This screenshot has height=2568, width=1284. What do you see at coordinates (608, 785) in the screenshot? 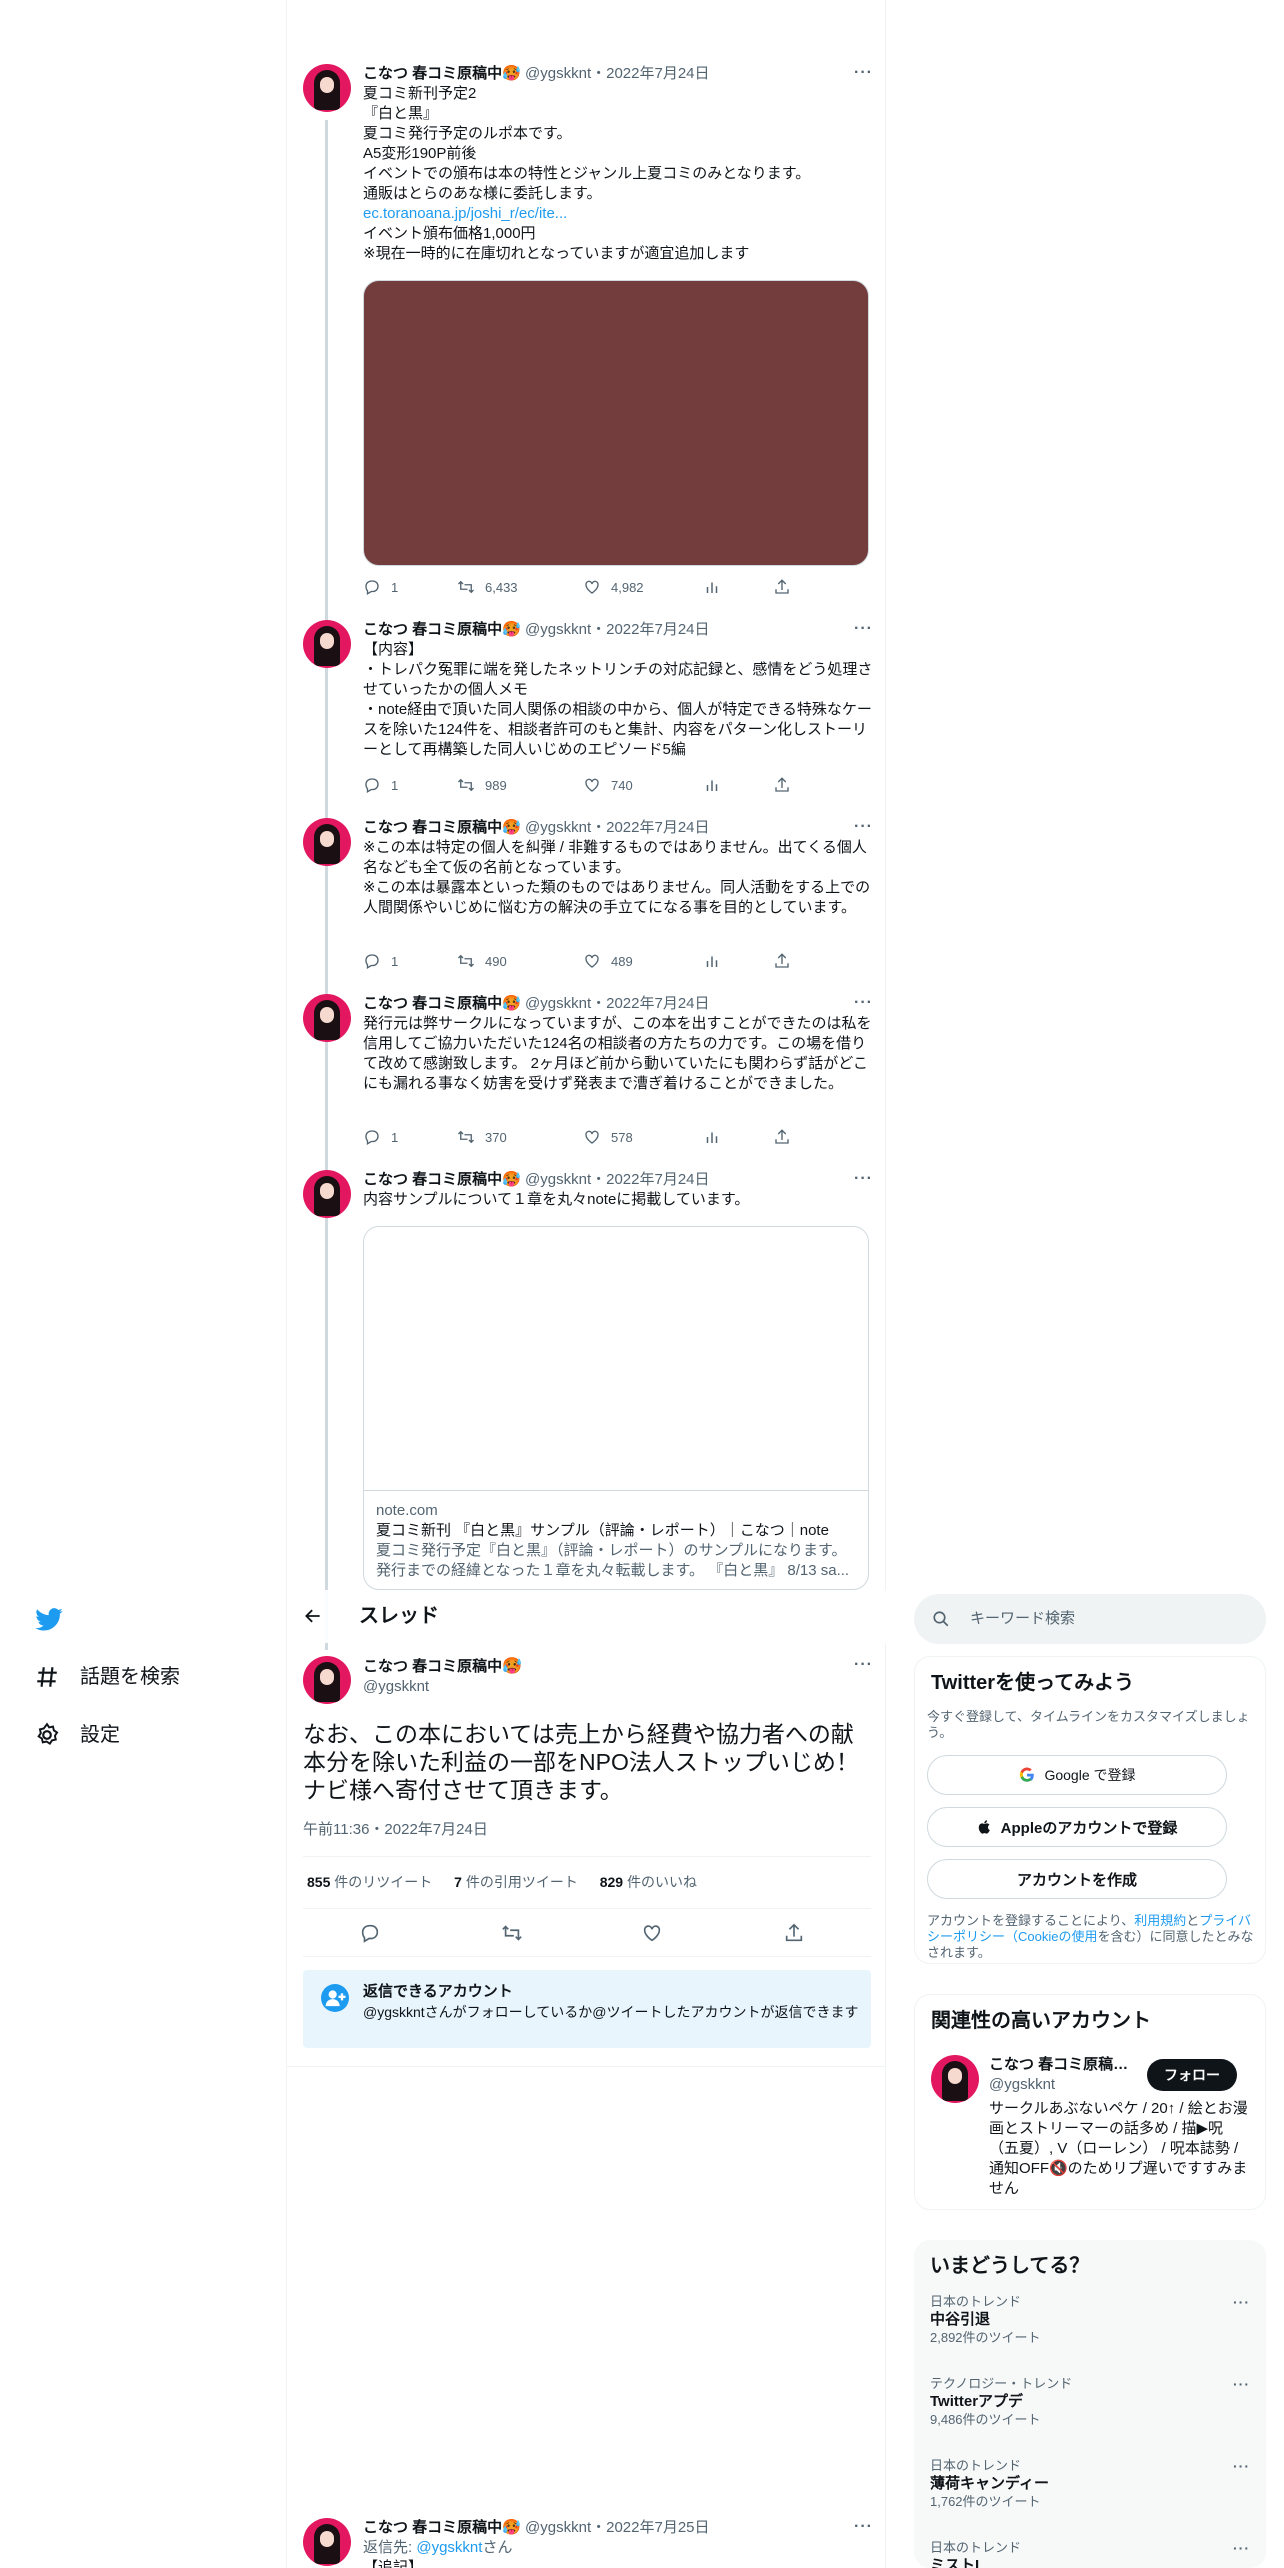
I see `like-button: 740` at bounding box center [608, 785].